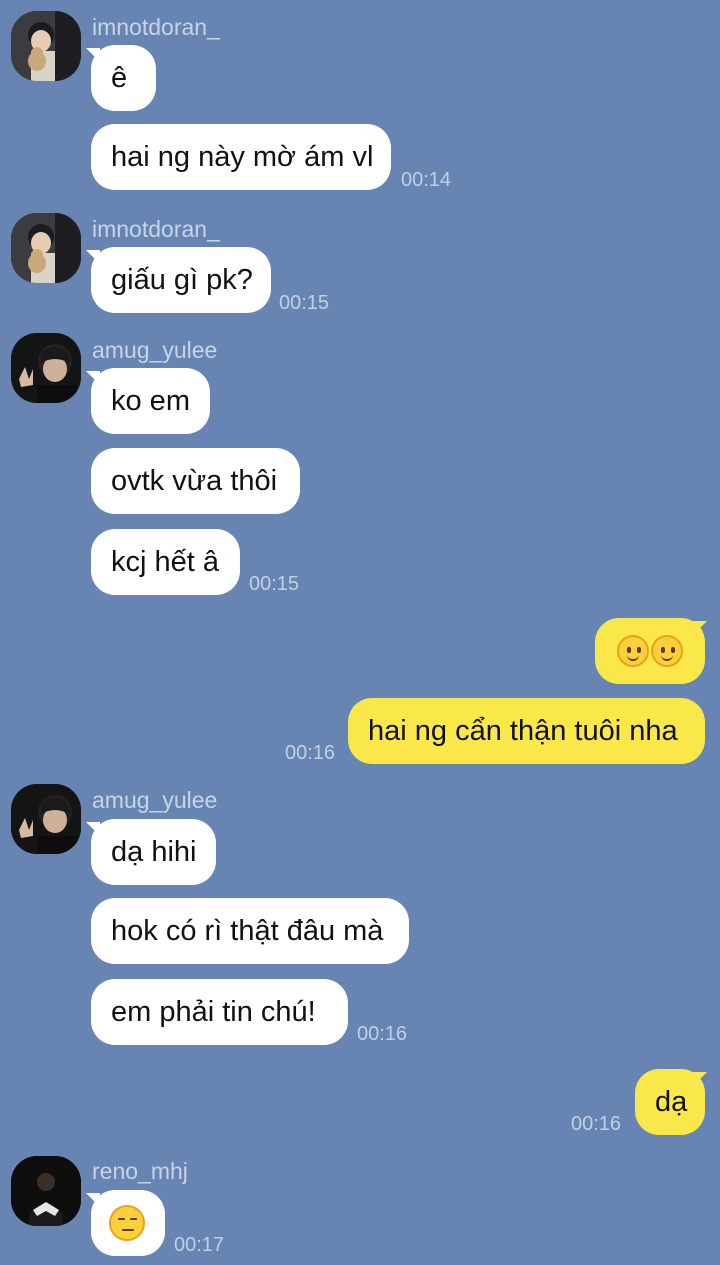  I want to click on message-bubble: ovtk vừa thôi, so click(195, 481).